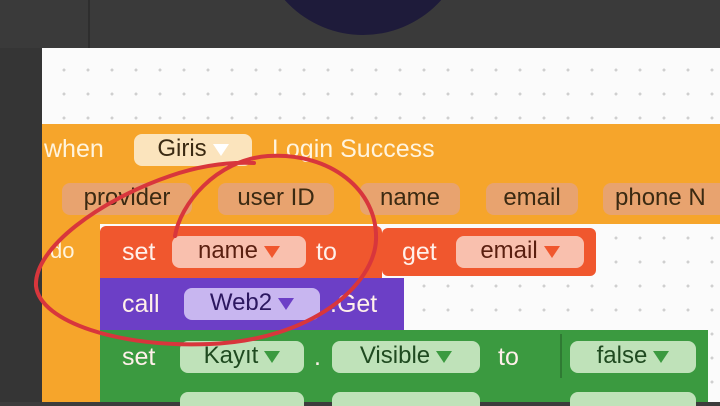 The height and width of the screenshot is (406, 720). What do you see at coordinates (182, 148) in the screenshot?
I see `component-name: Giris` at bounding box center [182, 148].